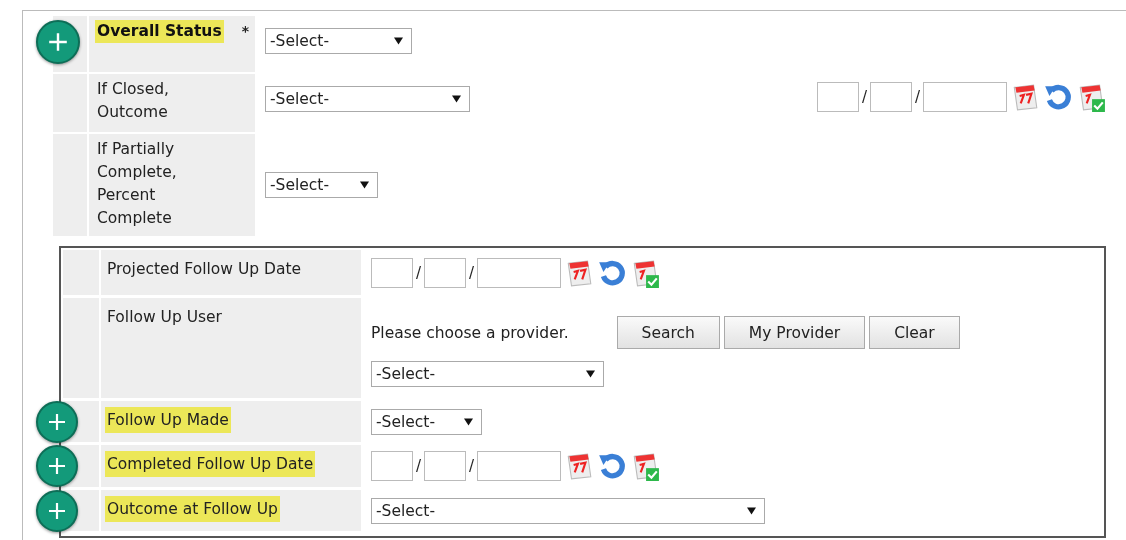  I want to click on provider-button: Search, so click(668, 332).